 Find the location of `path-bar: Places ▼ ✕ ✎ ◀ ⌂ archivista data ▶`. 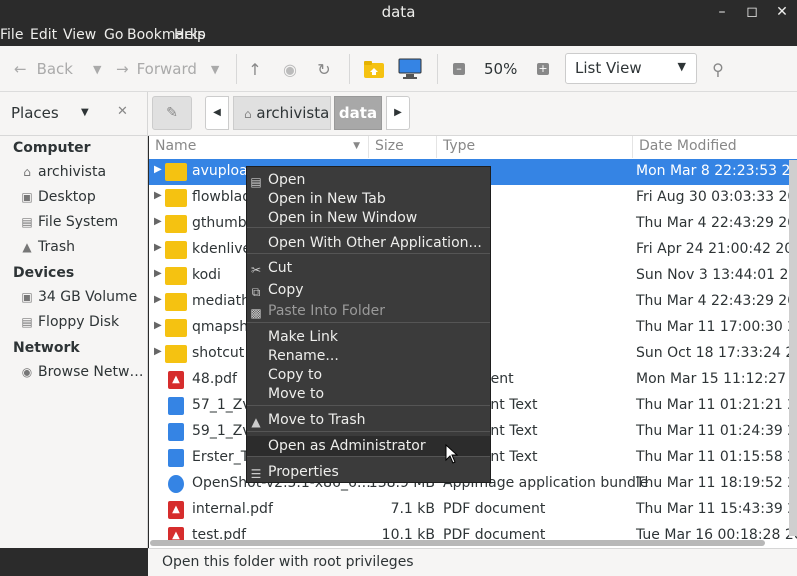

path-bar: Places ▼ ✕ ✎ ◀ ⌂ archivista data ▶ is located at coordinates (398, 114).